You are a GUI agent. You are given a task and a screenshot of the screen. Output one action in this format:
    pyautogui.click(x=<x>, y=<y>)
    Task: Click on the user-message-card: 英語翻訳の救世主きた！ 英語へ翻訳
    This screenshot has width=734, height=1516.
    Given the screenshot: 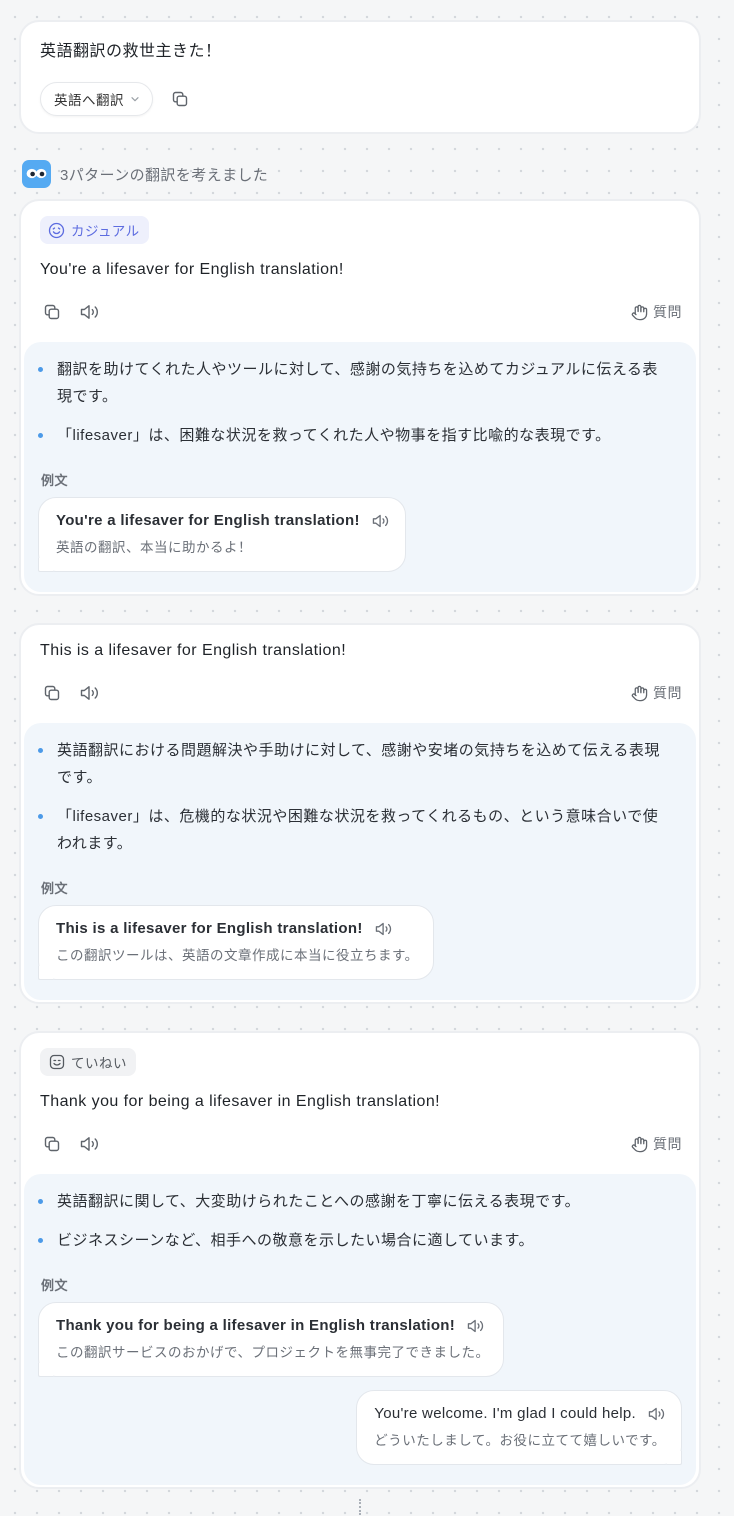 What is the action you would take?
    pyautogui.click(x=360, y=77)
    